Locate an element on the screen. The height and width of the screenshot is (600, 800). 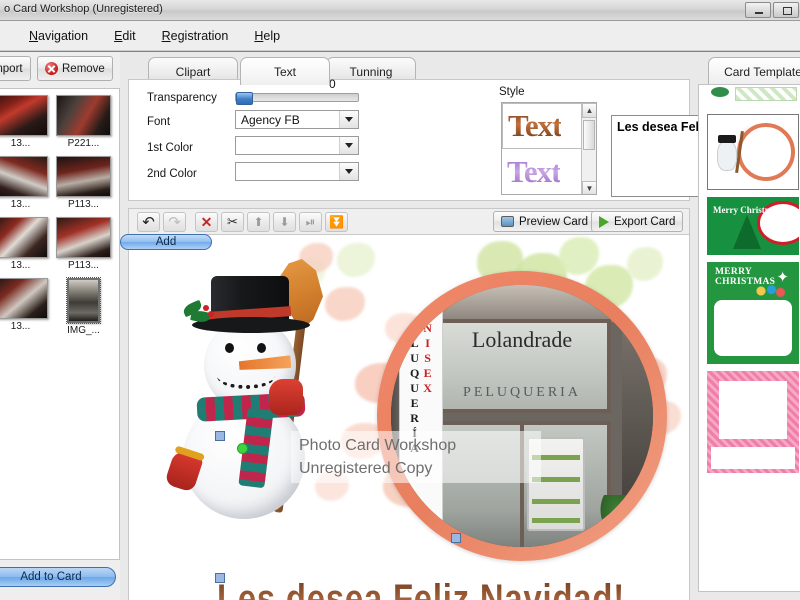
tab-text: Text is located at coordinates (285, 71).